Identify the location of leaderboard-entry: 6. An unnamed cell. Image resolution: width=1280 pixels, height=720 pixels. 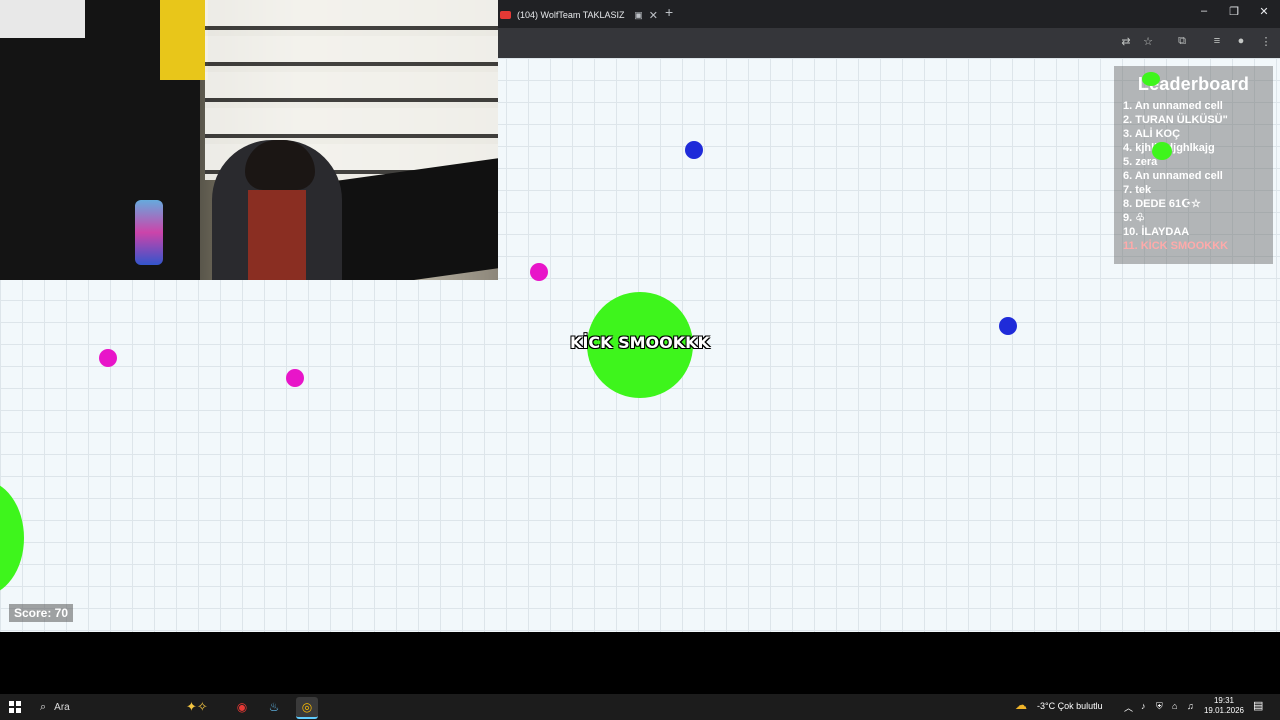
(1173, 176).